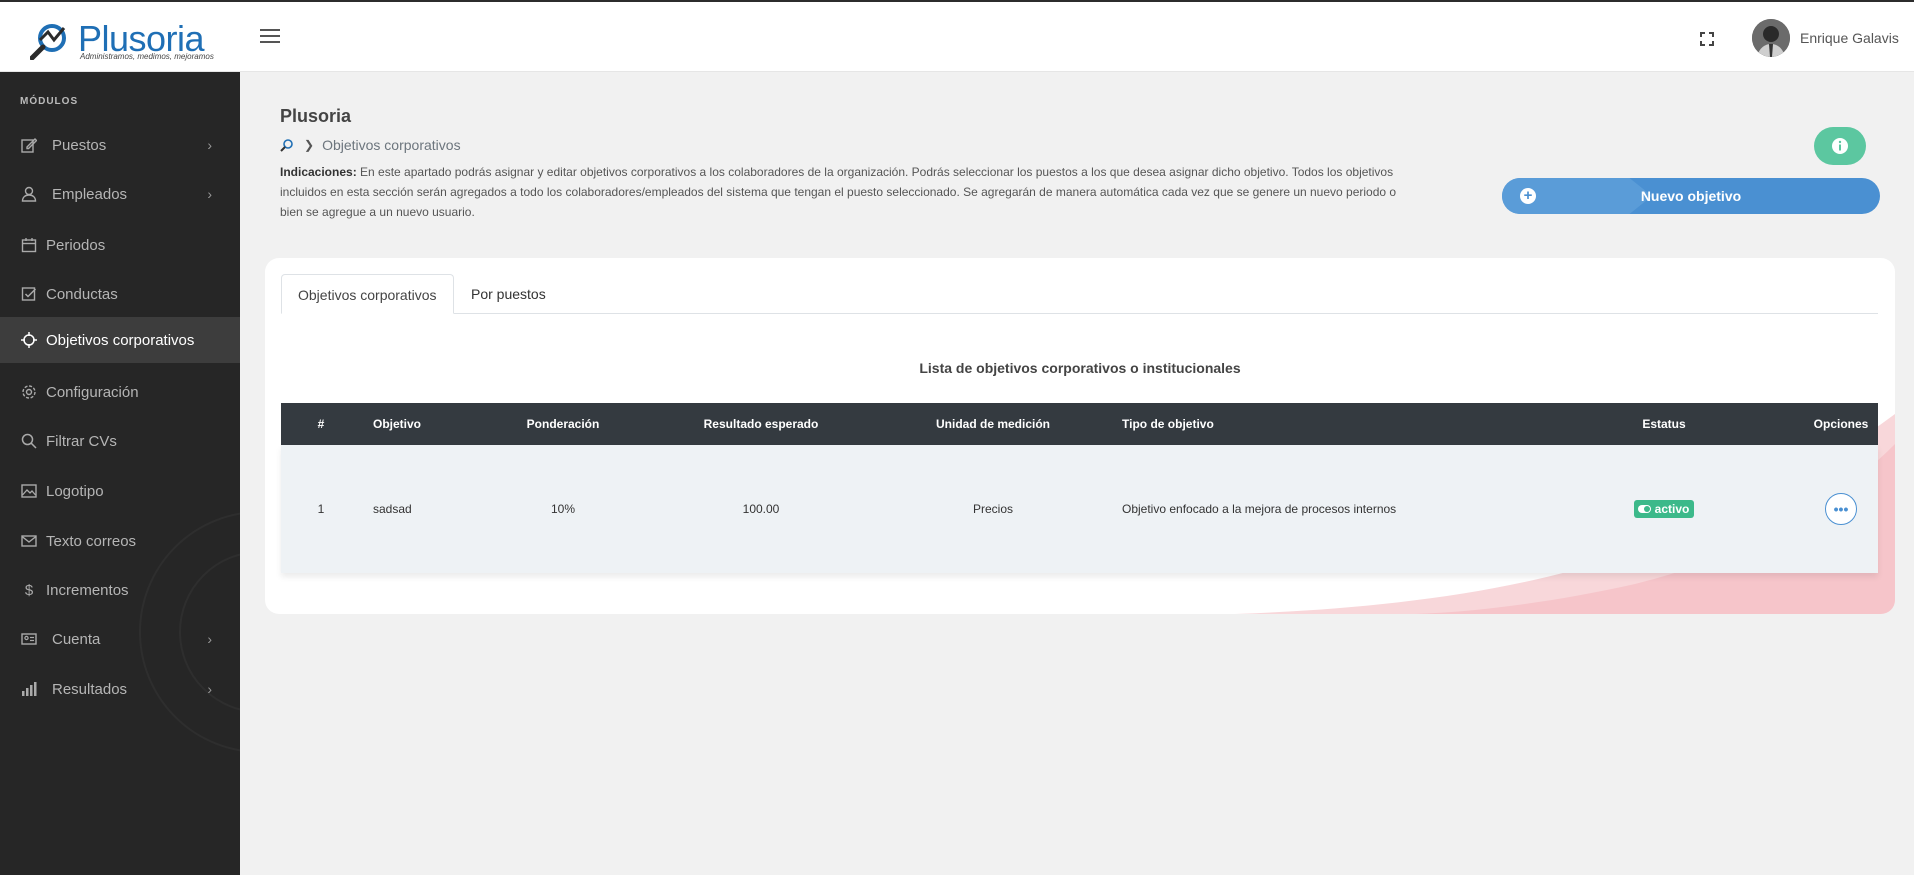 The width and height of the screenshot is (1914, 875). What do you see at coordinates (49, 101) in the screenshot?
I see `sidebar-section-title: MÓDULOS` at bounding box center [49, 101].